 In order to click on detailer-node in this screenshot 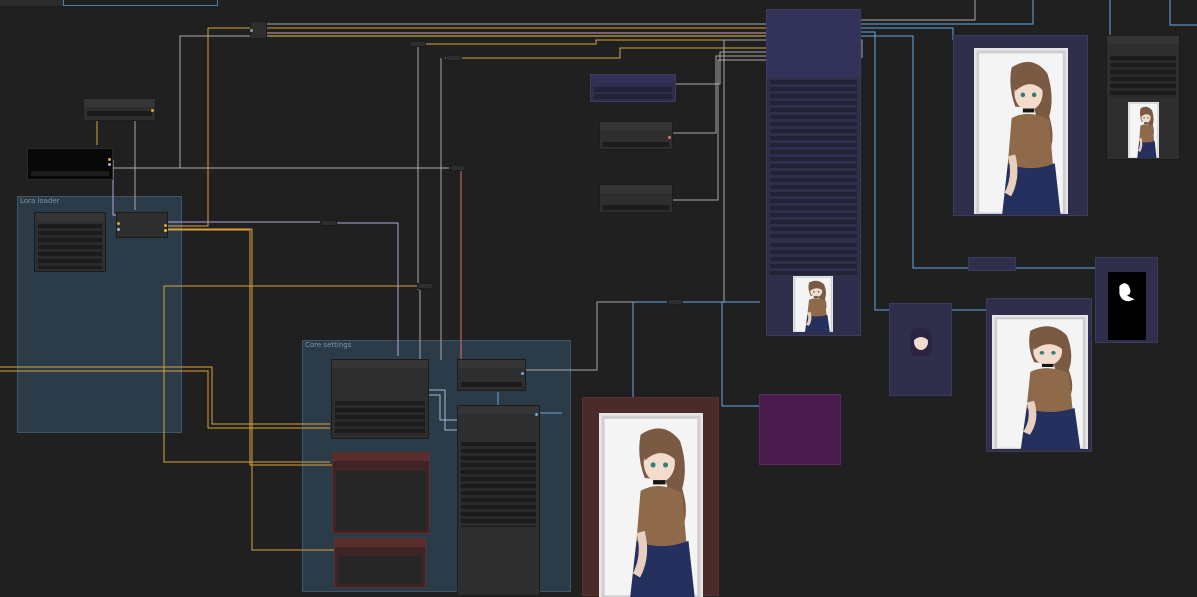, I will do `click(813, 172)`.